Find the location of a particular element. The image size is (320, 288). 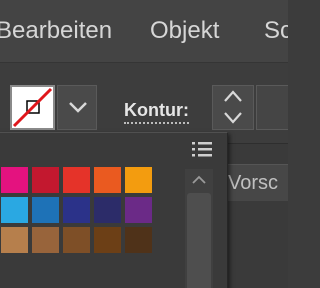

stroke-weight-stepper is located at coordinates (233, 107).